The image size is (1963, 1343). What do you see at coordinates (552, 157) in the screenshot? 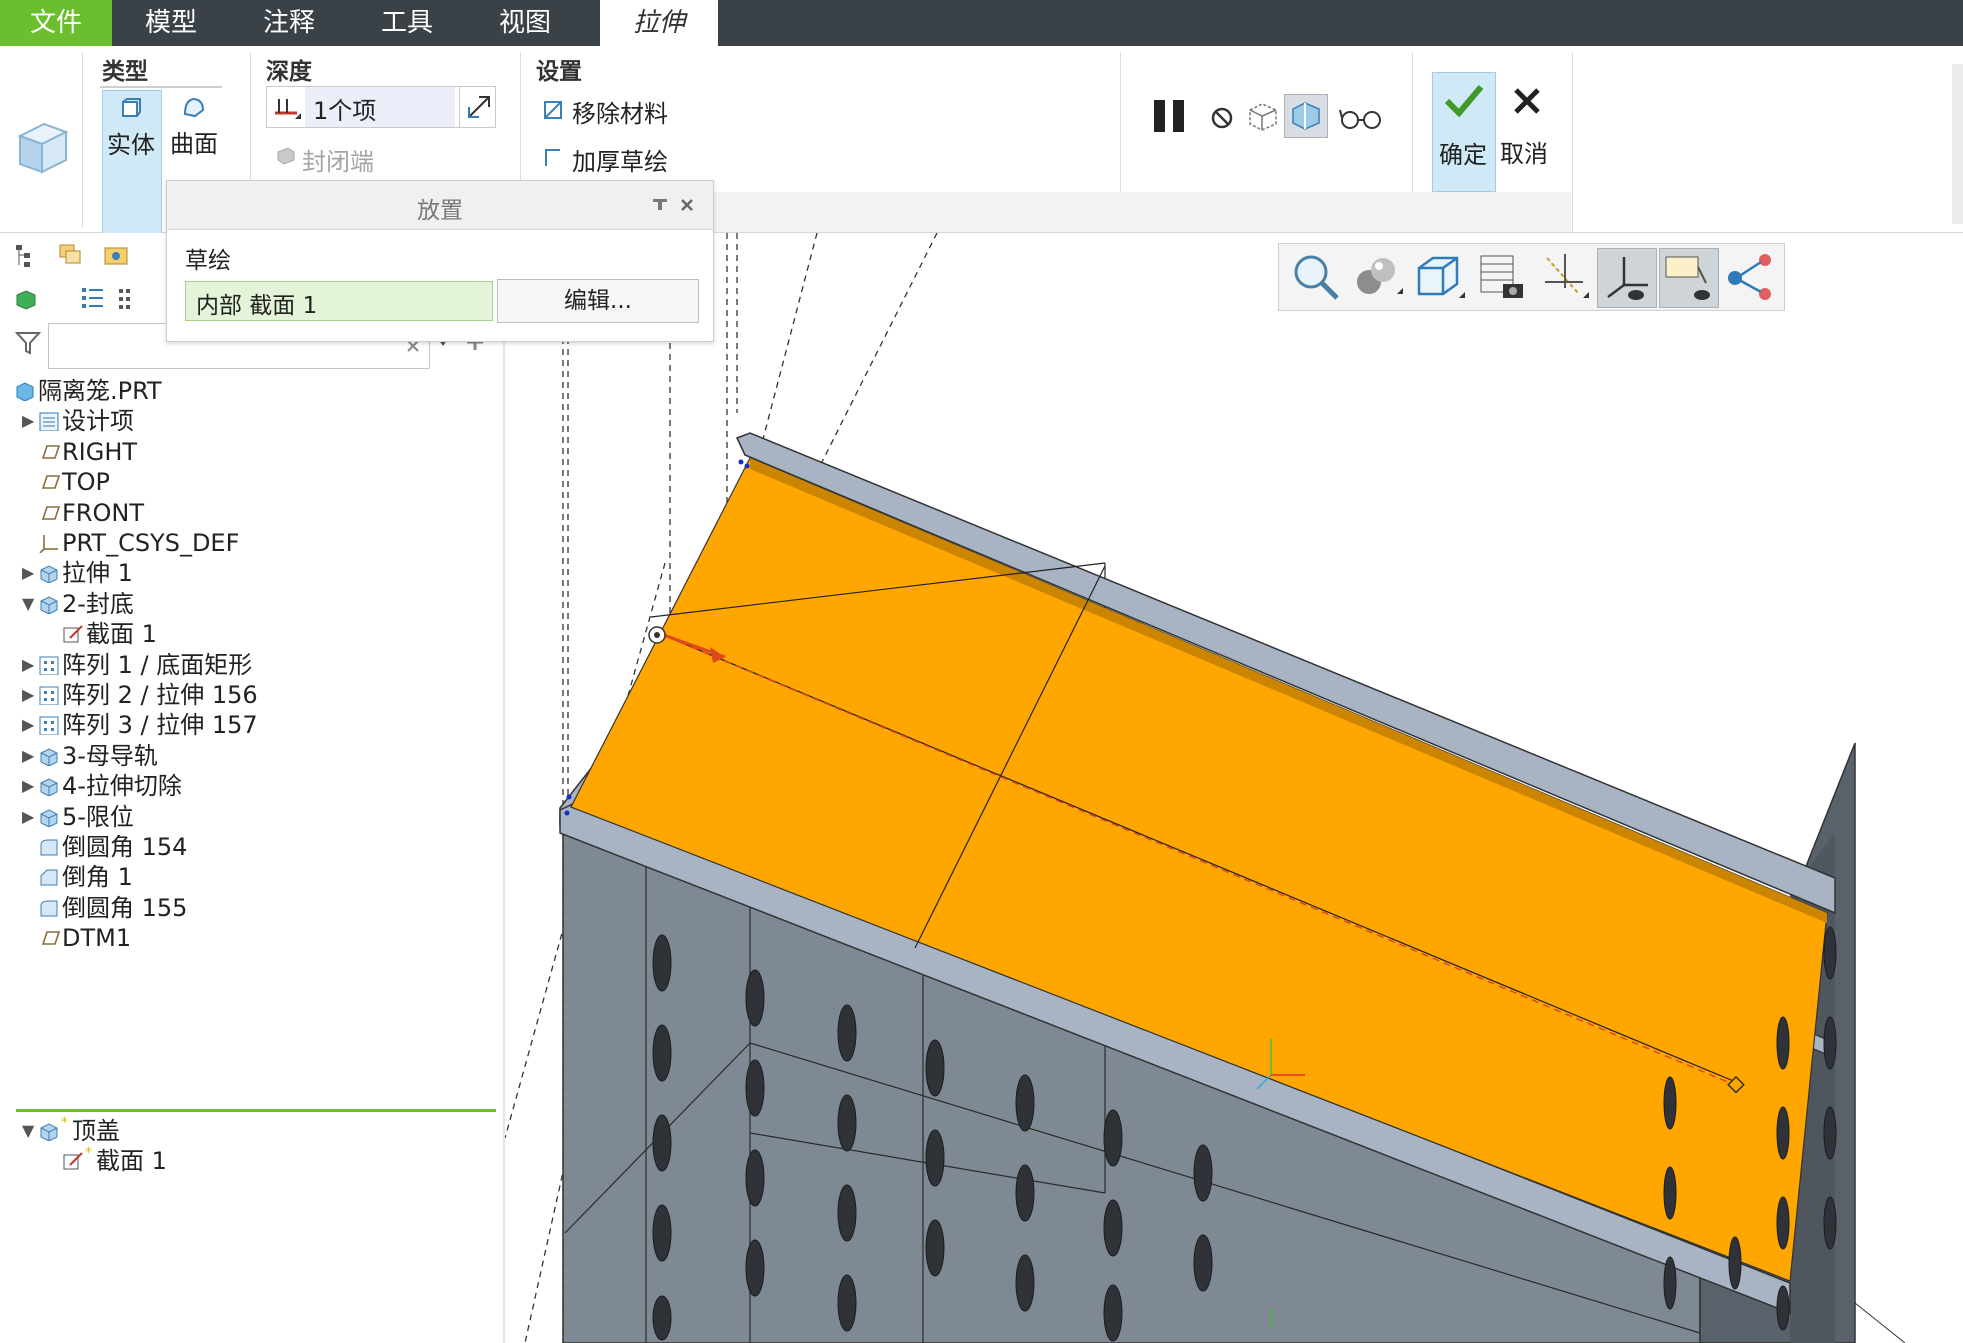
I see `thicken-sketch-icon` at bounding box center [552, 157].